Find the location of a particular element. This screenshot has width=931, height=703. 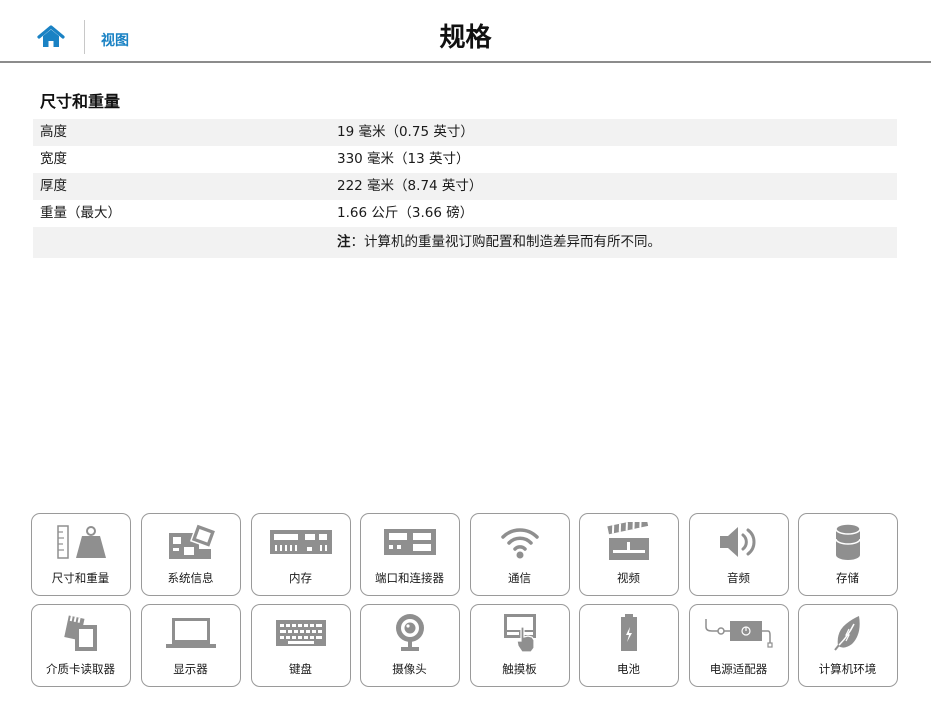

tile-label: 存储 is located at coordinates (847, 578).